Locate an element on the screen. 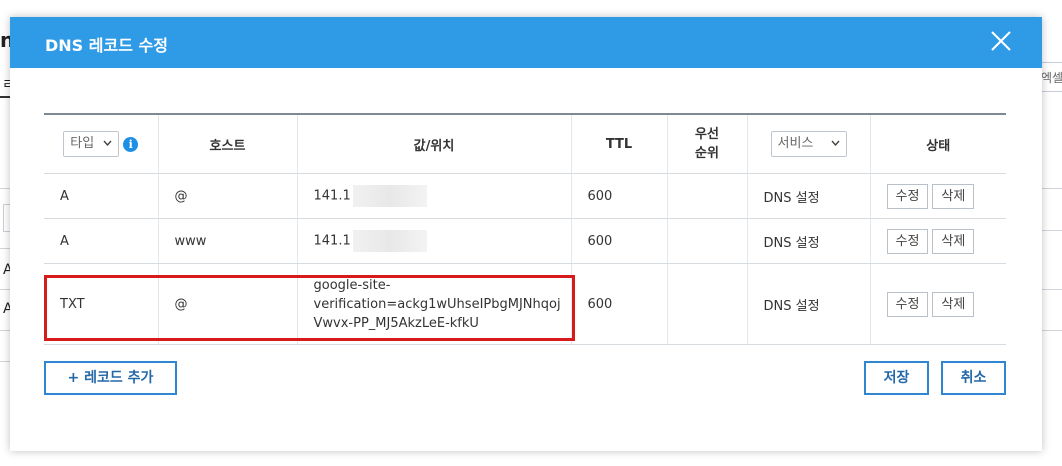 This screenshot has height=466, width=1062. host-header: 호스트 is located at coordinates (228, 144).